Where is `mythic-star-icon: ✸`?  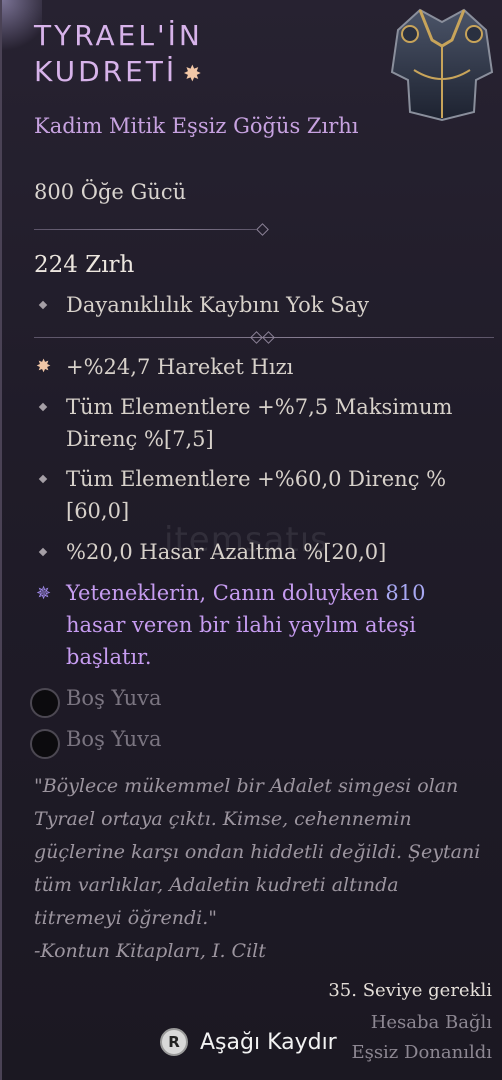 mythic-star-icon: ✸ is located at coordinates (194, 74).